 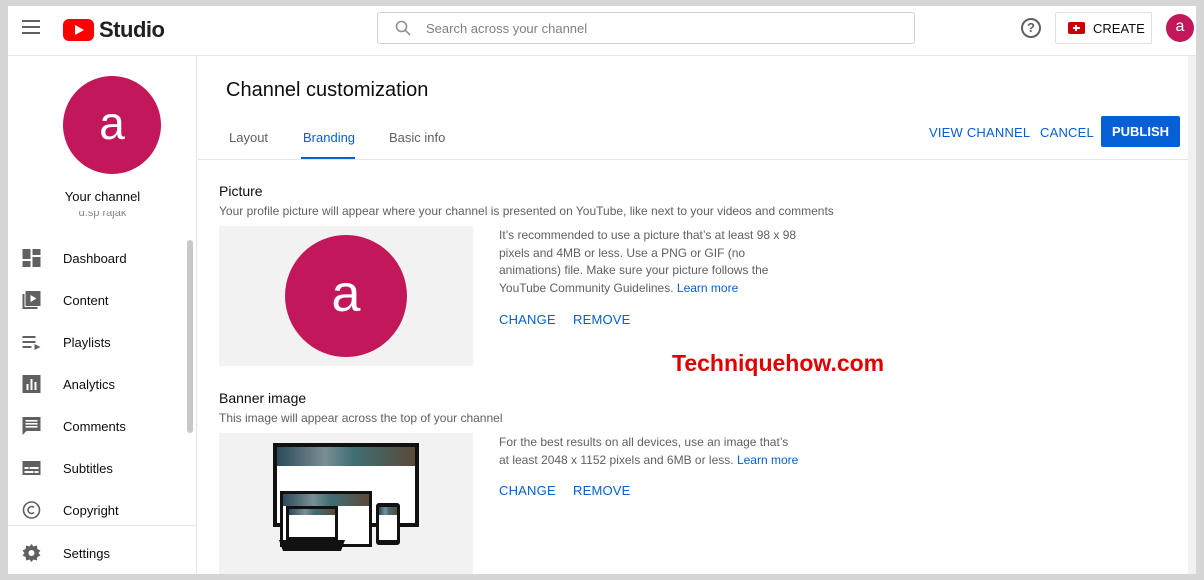 I want to click on page-title: Channel customization, so click(x=327, y=90).